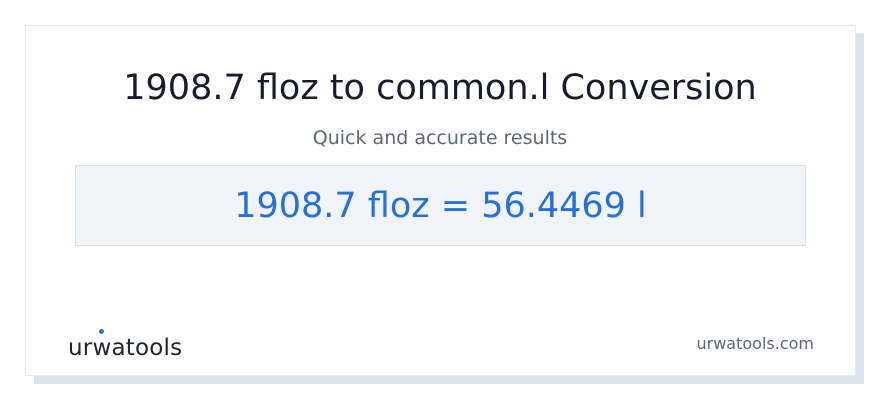 This screenshot has height=400, width=880. I want to click on page-subtitle: Quick and accurate results, so click(440, 138).